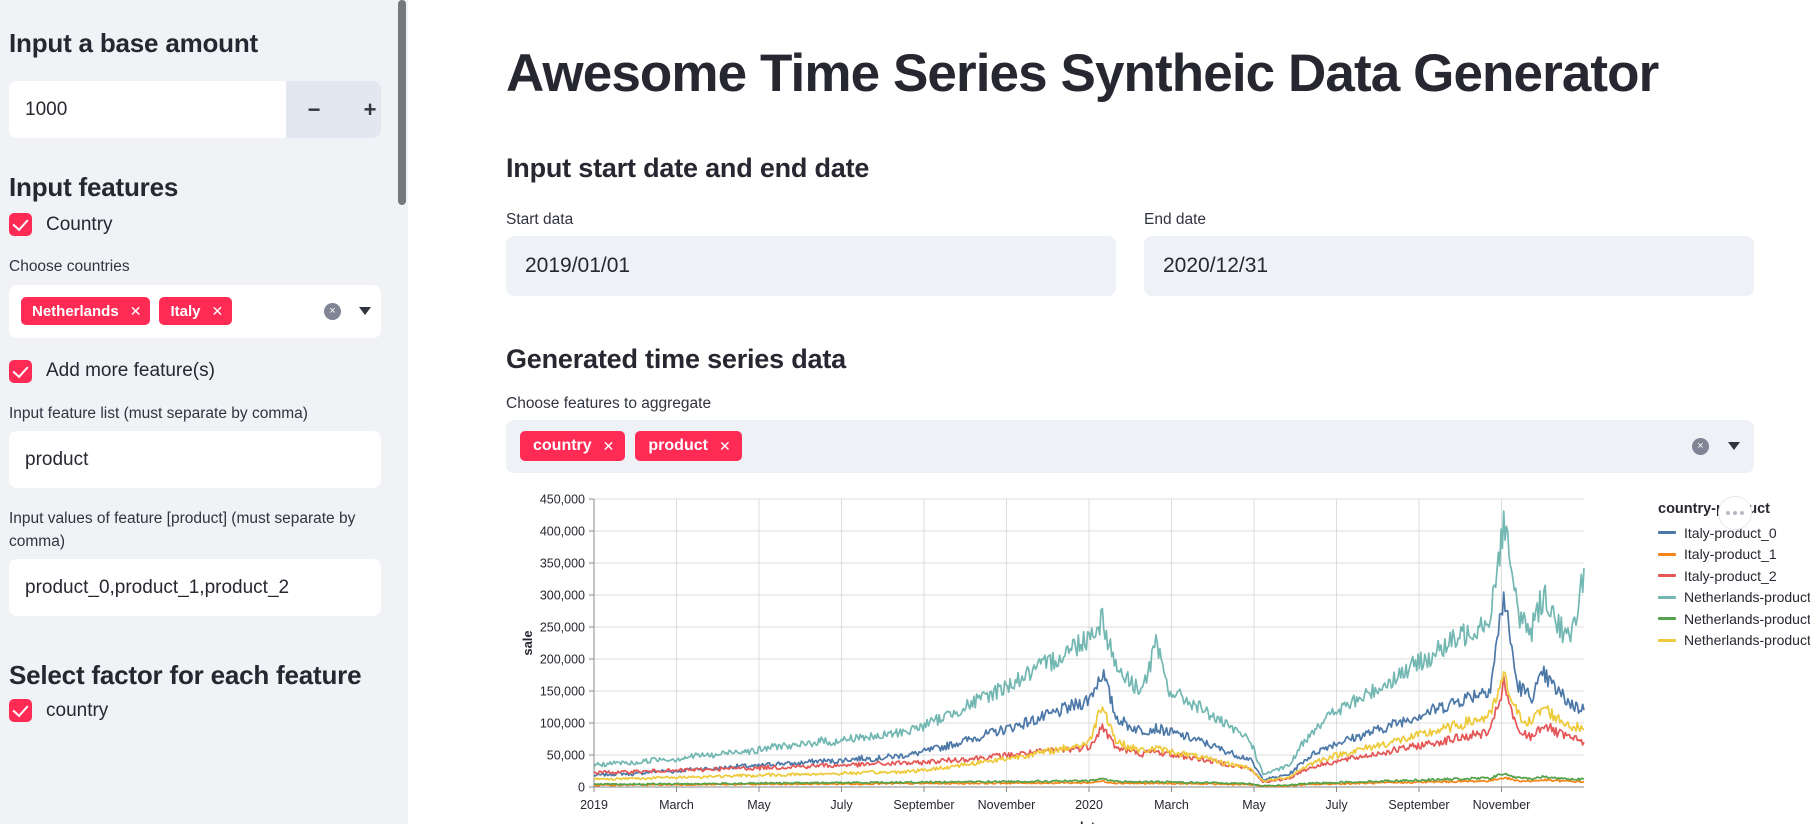  What do you see at coordinates (1089, 821) in the screenshot?
I see `svg-text: date` at bounding box center [1089, 821].